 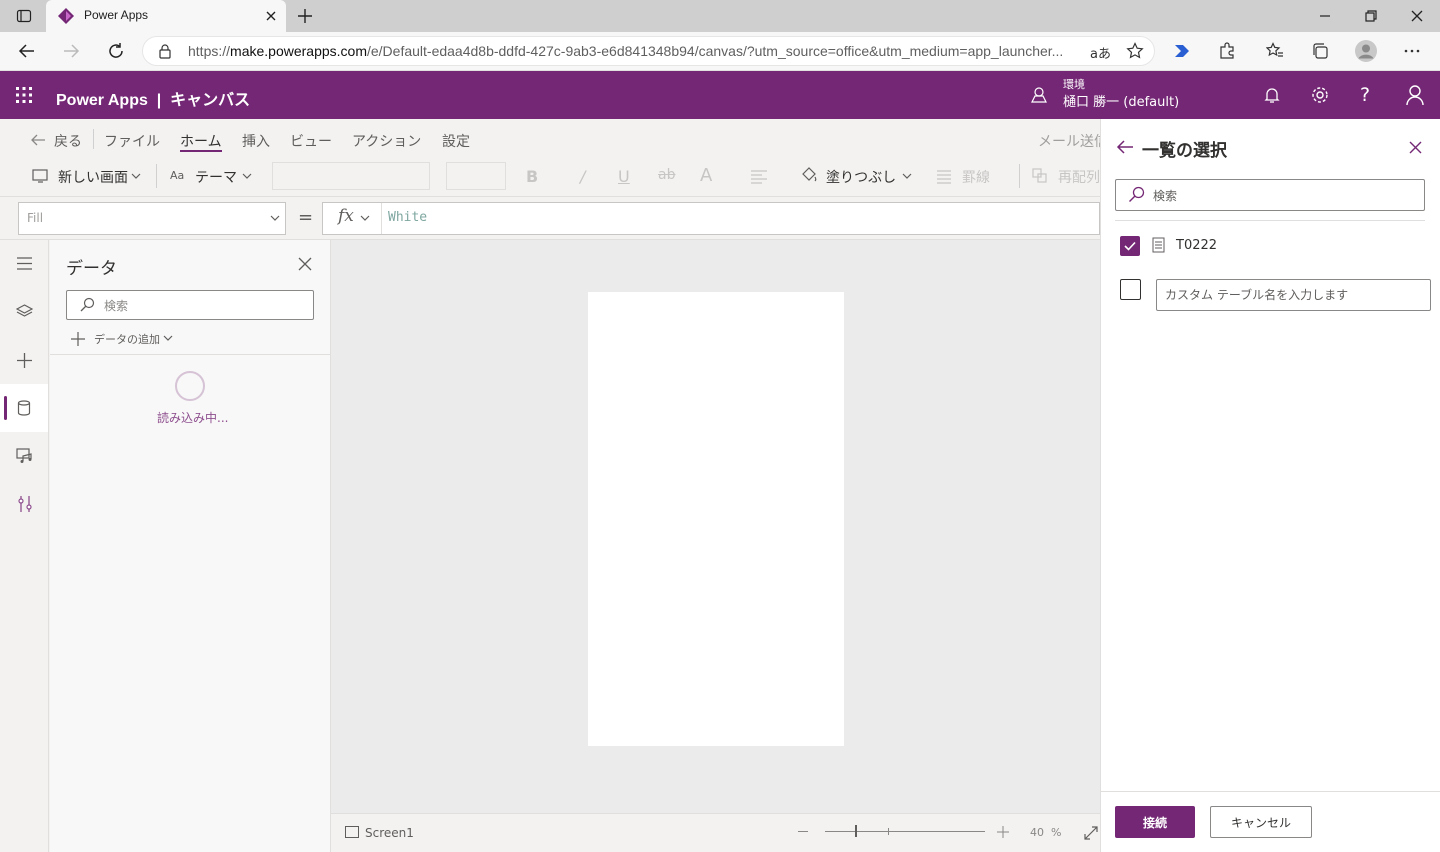 What do you see at coordinates (1182, 51) in the screenshot?
I see `power-automate-extension-icon` at bounding box center [1182, 51].